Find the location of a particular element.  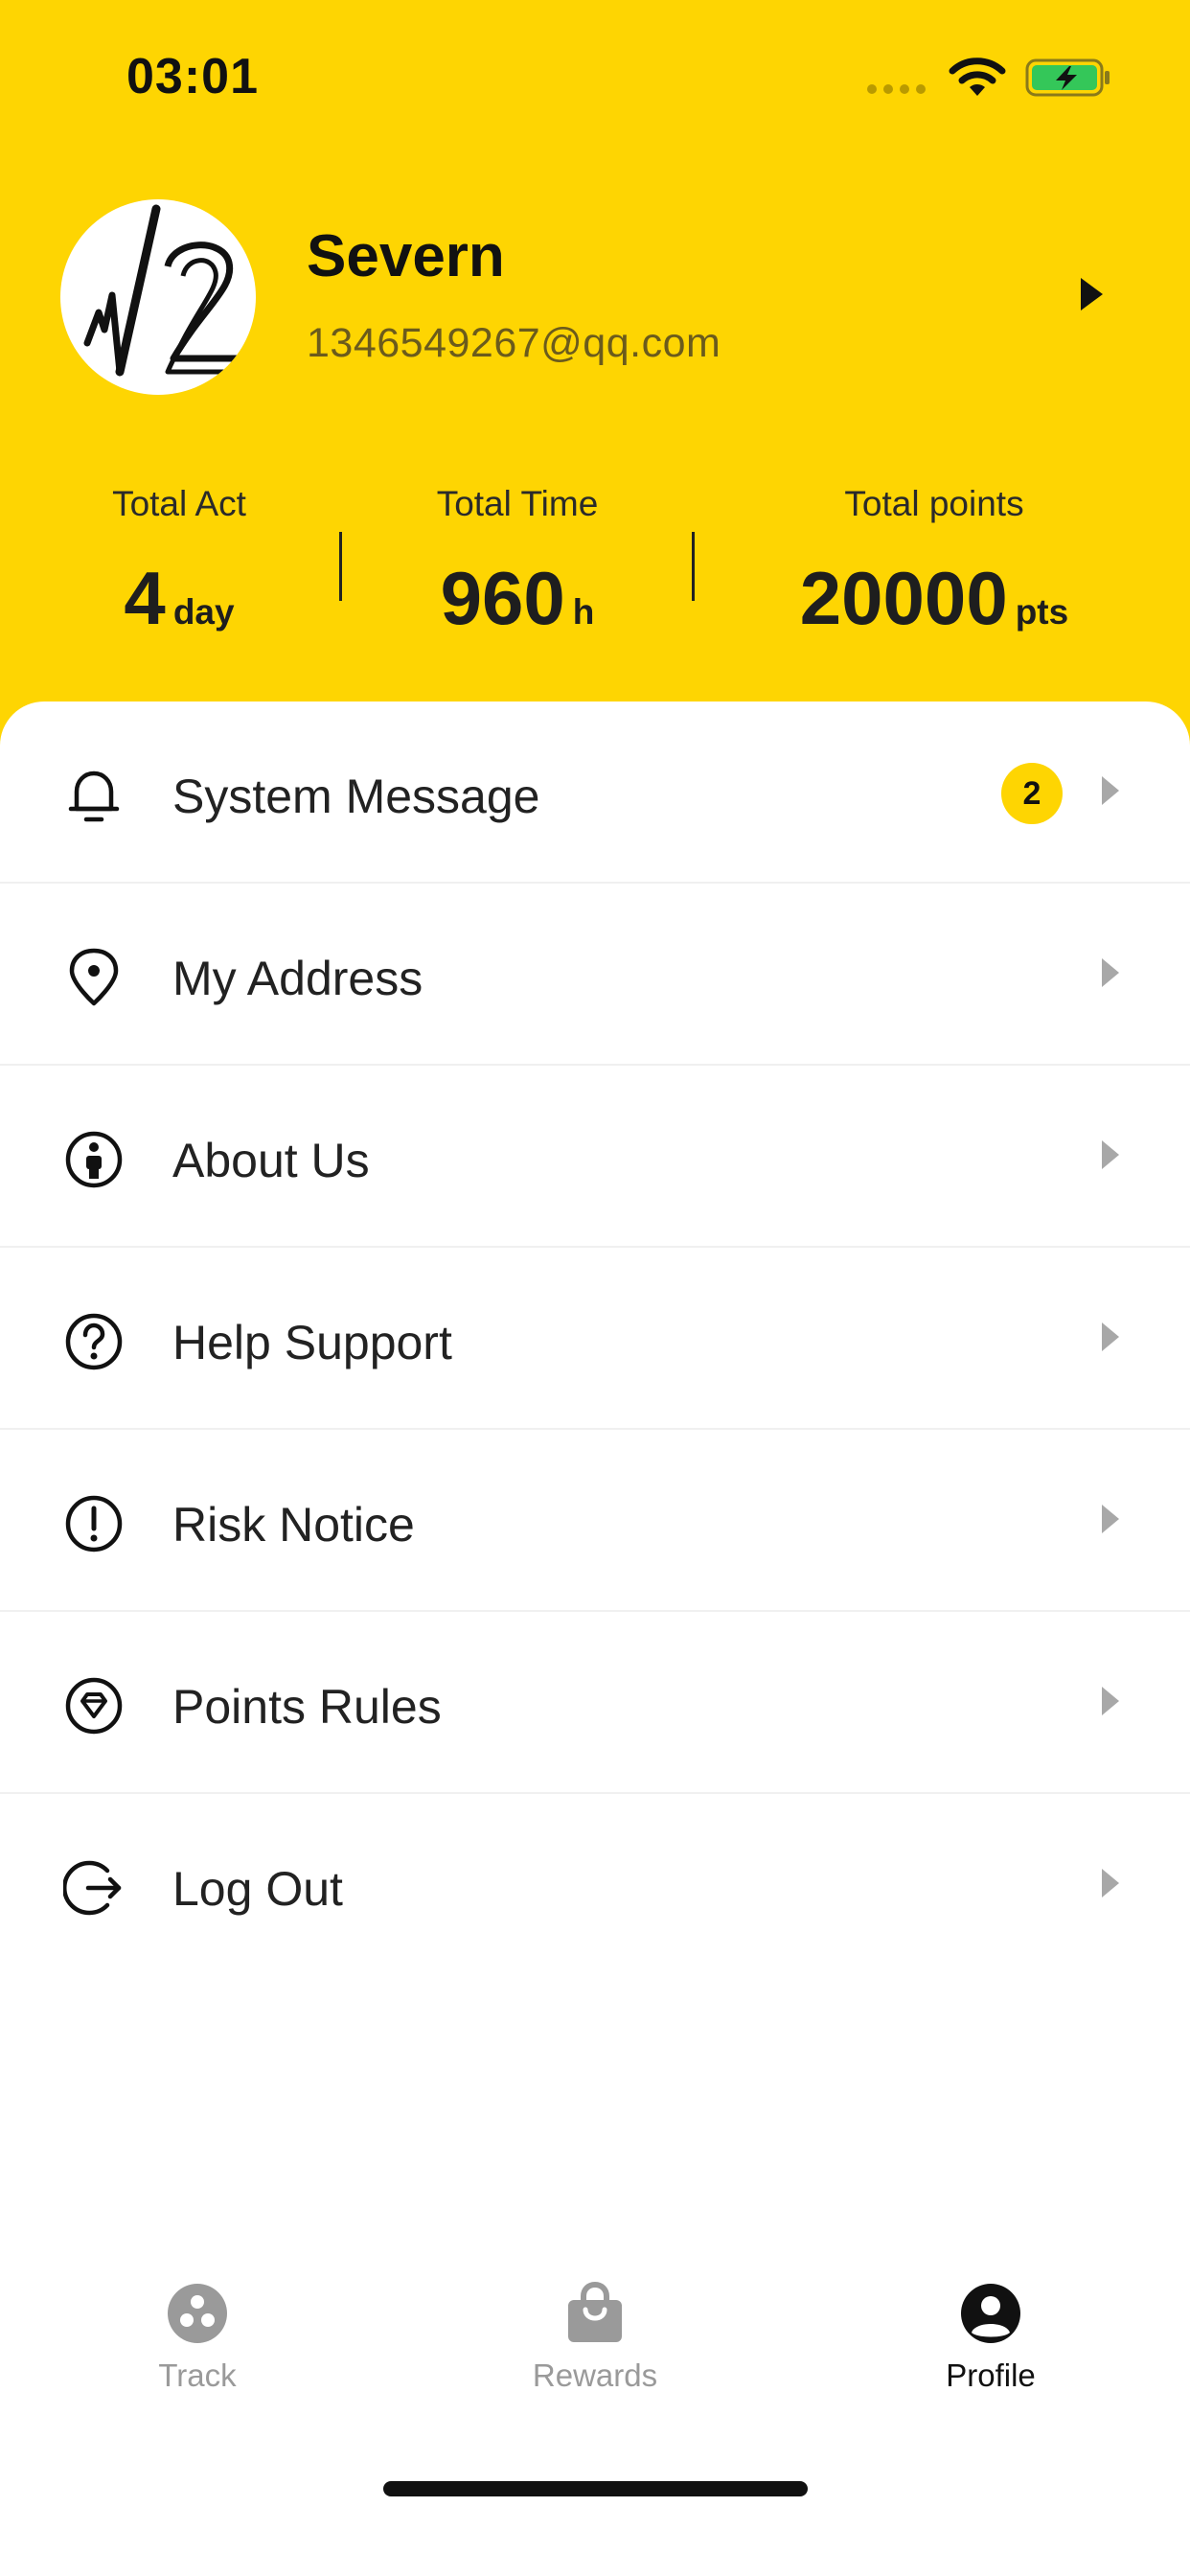

stat-total-act: Total Act 4 day is located at coordinates (179, 563).